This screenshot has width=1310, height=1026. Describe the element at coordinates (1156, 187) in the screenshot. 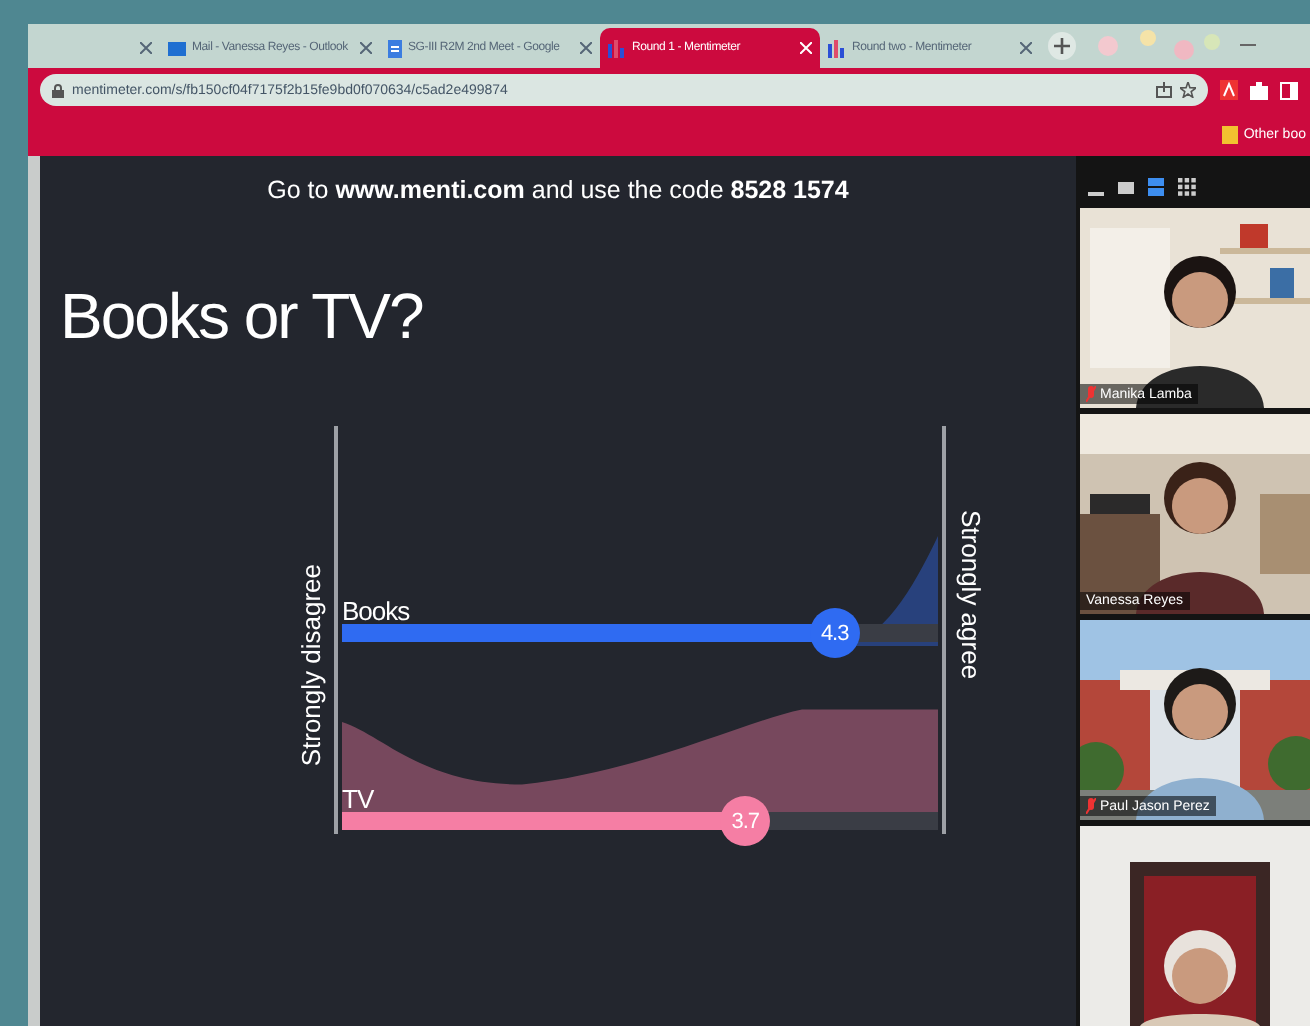

I see `speaker-view-icon` at that location.